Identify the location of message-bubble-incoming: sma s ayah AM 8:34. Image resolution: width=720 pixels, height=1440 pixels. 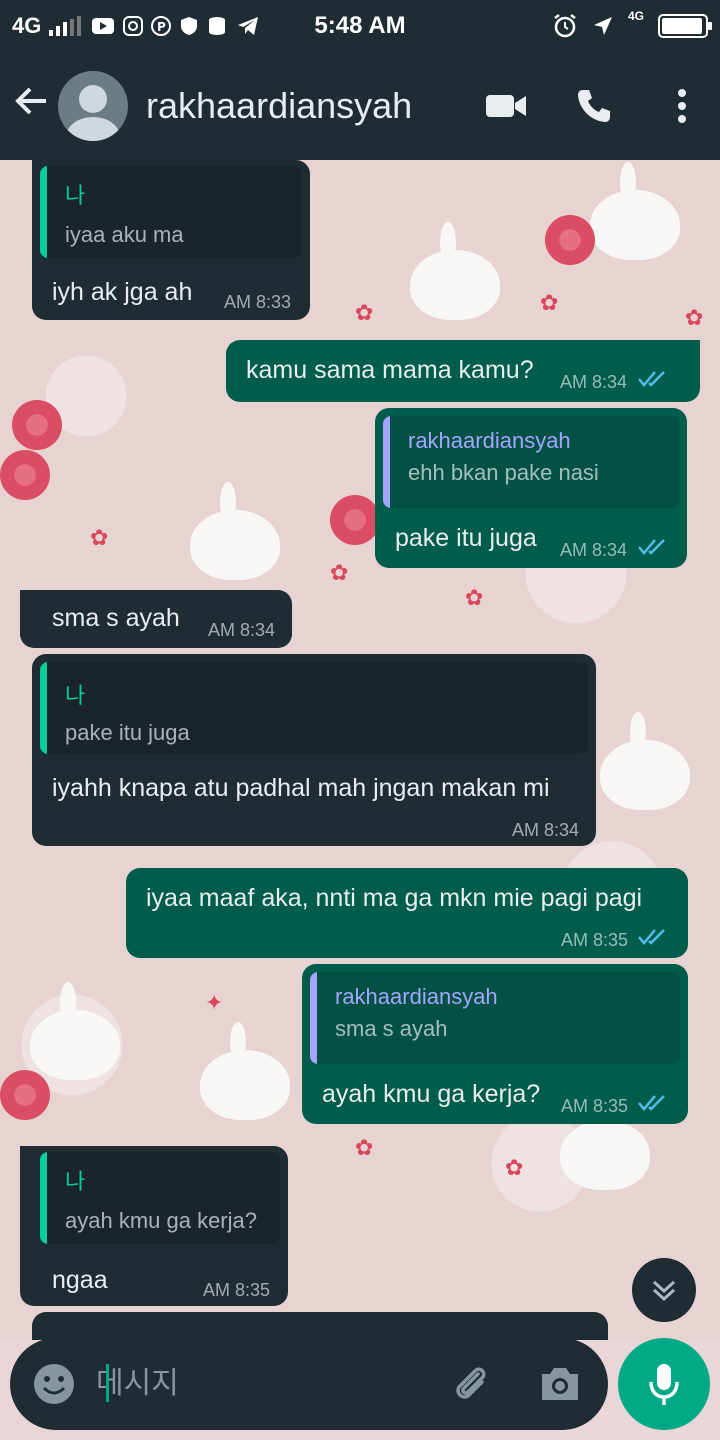
(156, 619).